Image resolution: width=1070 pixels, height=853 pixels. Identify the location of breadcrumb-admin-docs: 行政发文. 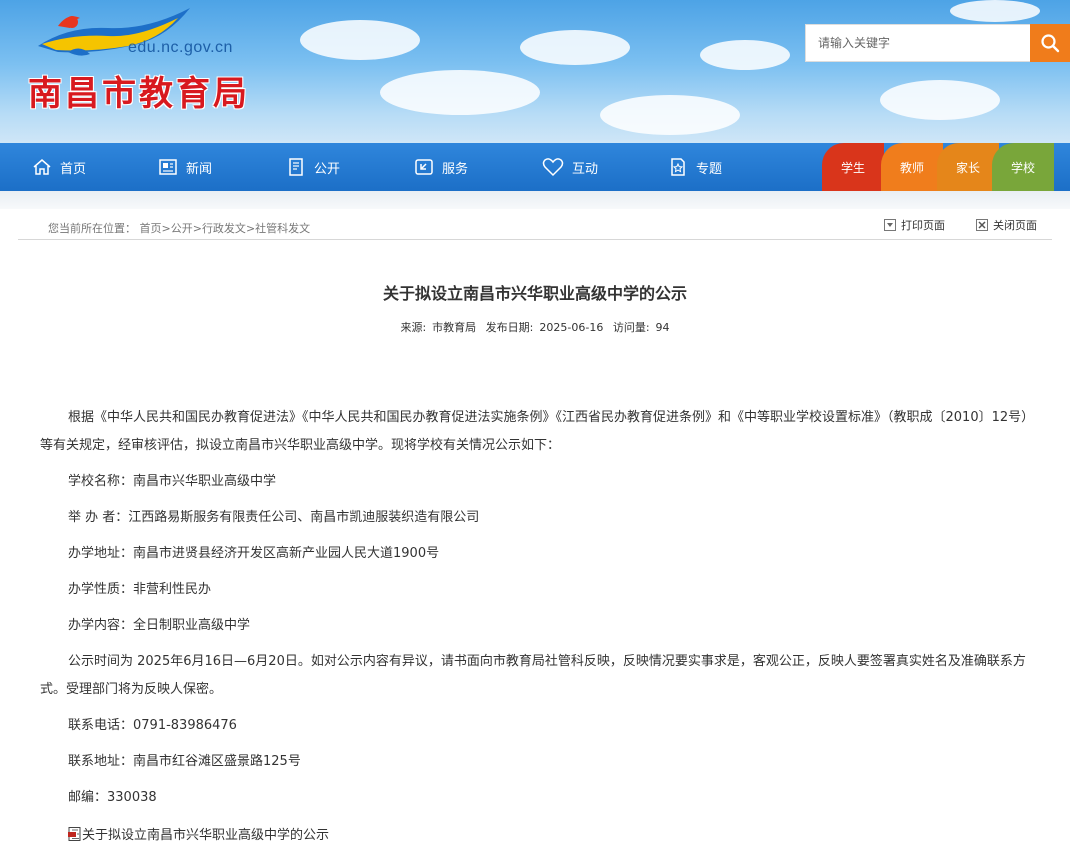
(224, 228).